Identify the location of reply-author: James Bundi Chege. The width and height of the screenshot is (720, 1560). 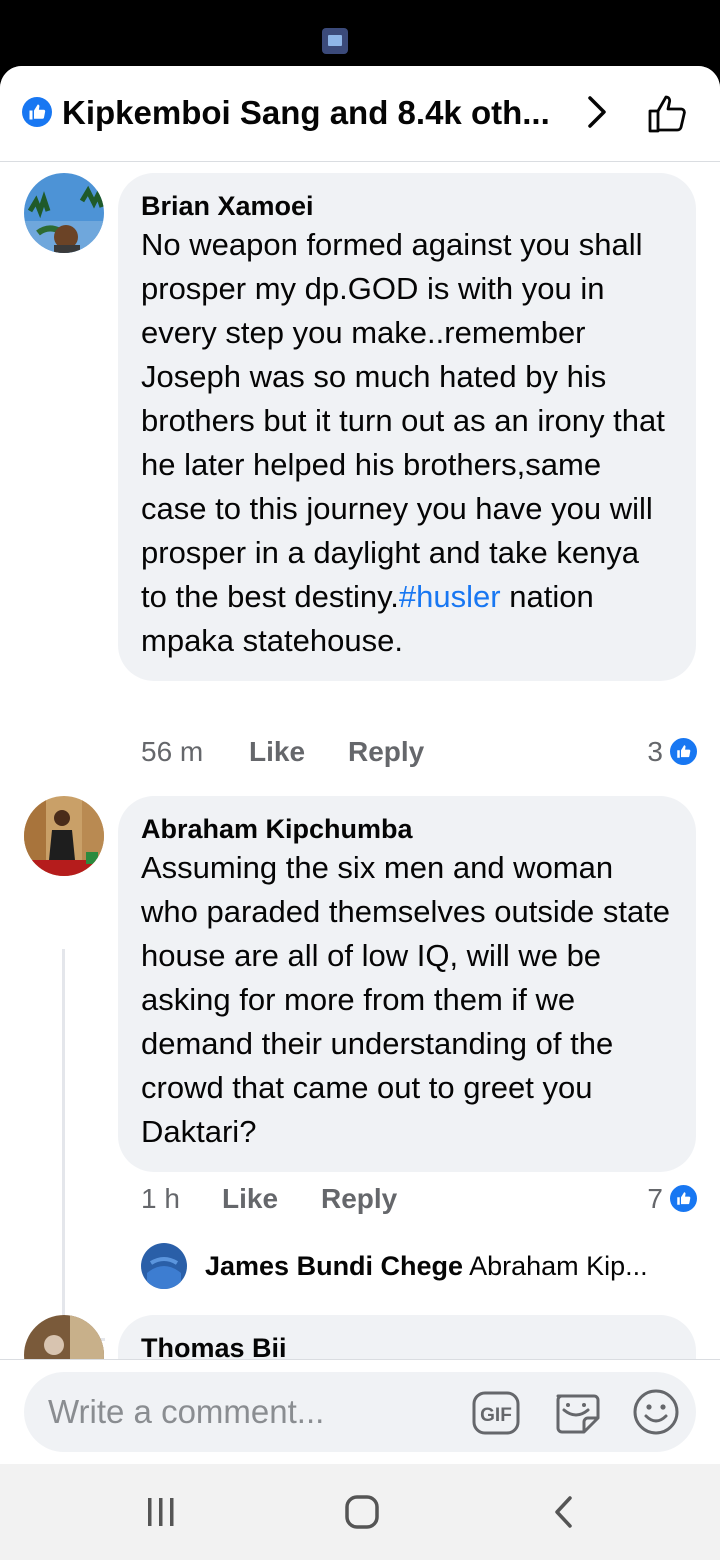
(334, 1266).